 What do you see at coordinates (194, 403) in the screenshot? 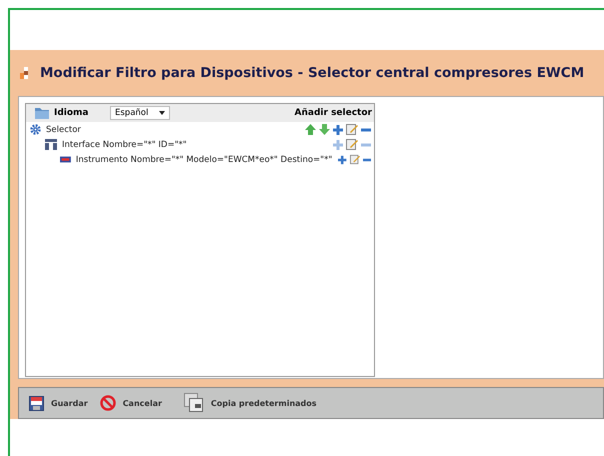
I see `copy-icon` at bounding box center [194, 403].